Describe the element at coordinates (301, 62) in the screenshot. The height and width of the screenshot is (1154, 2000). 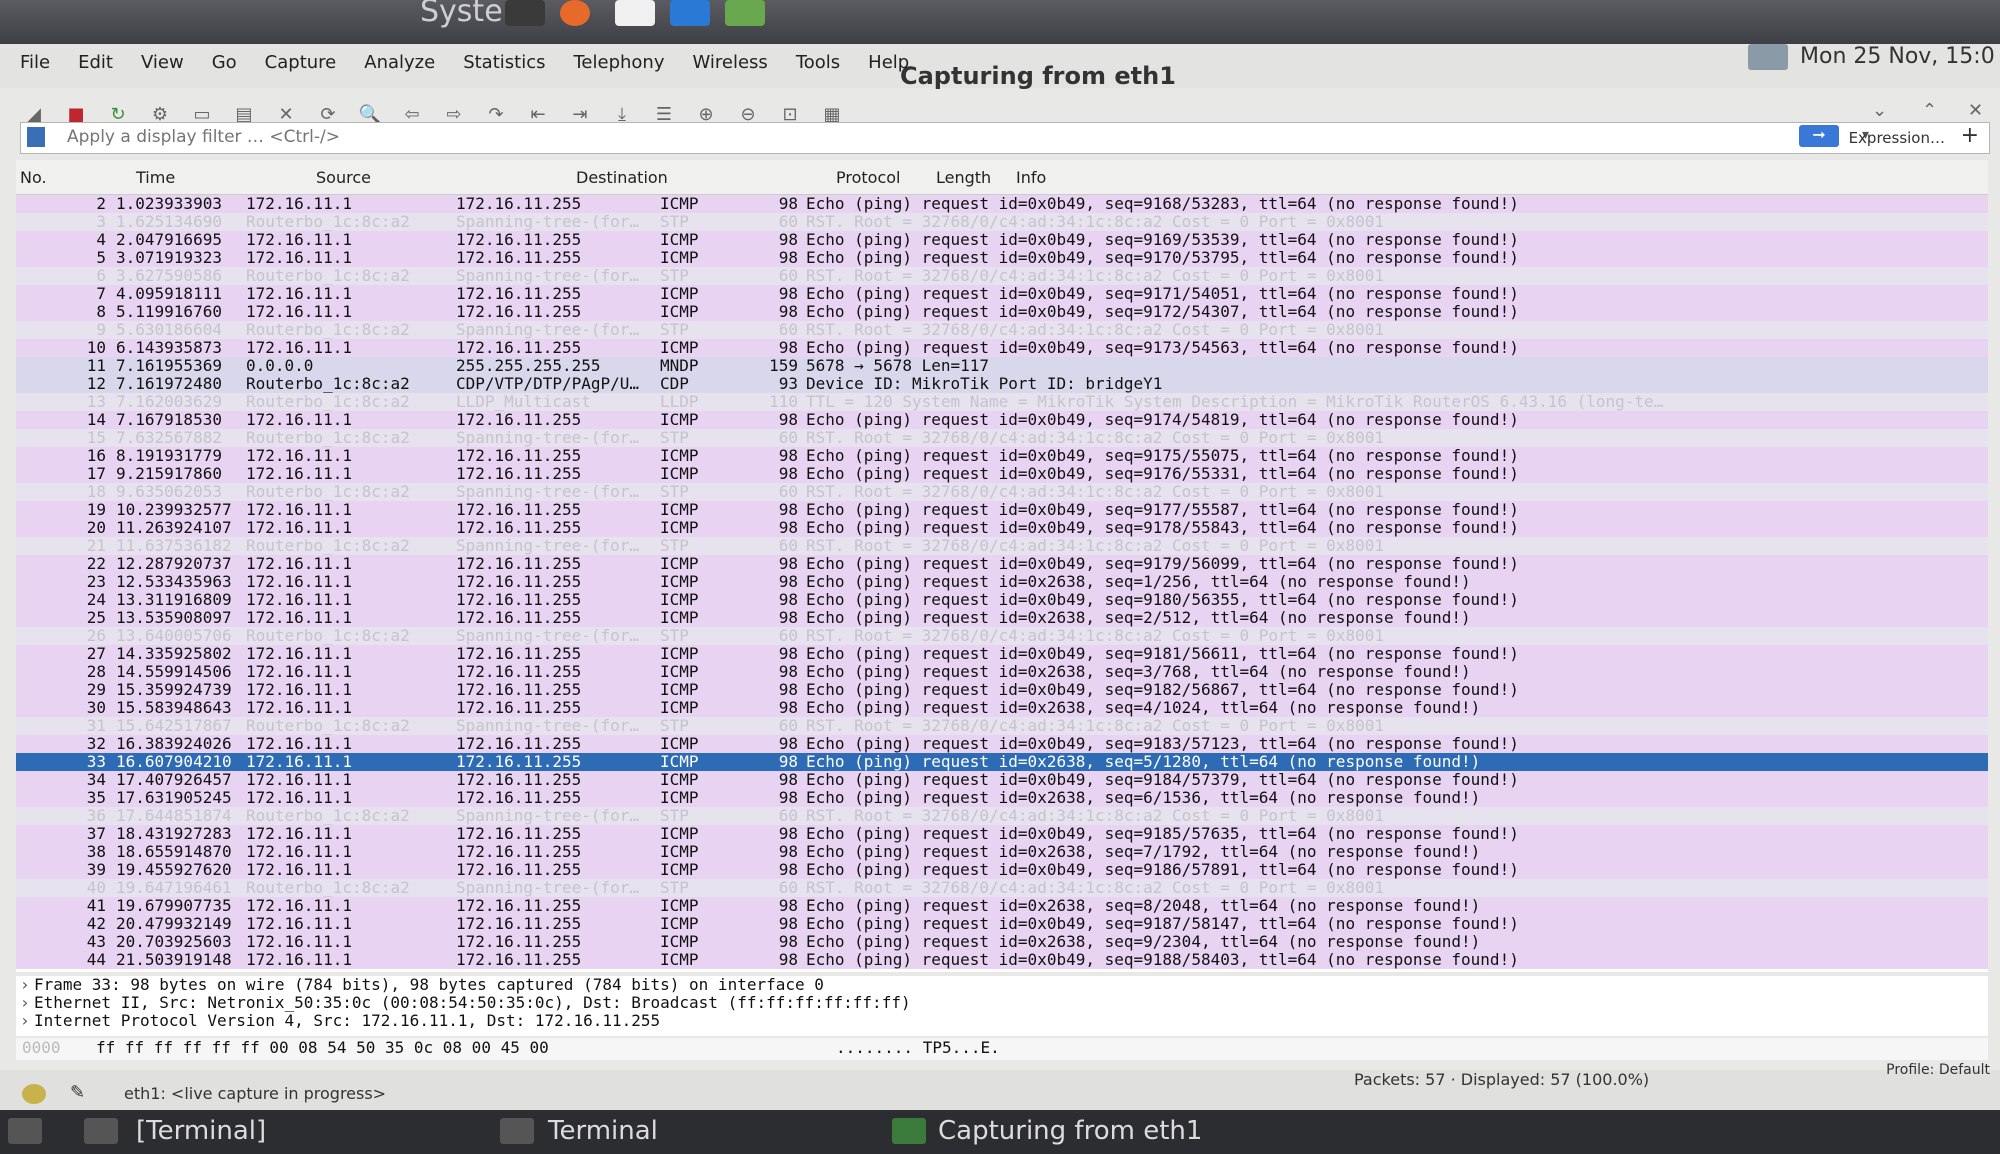
I see `menu-capture: Capture` at that location.